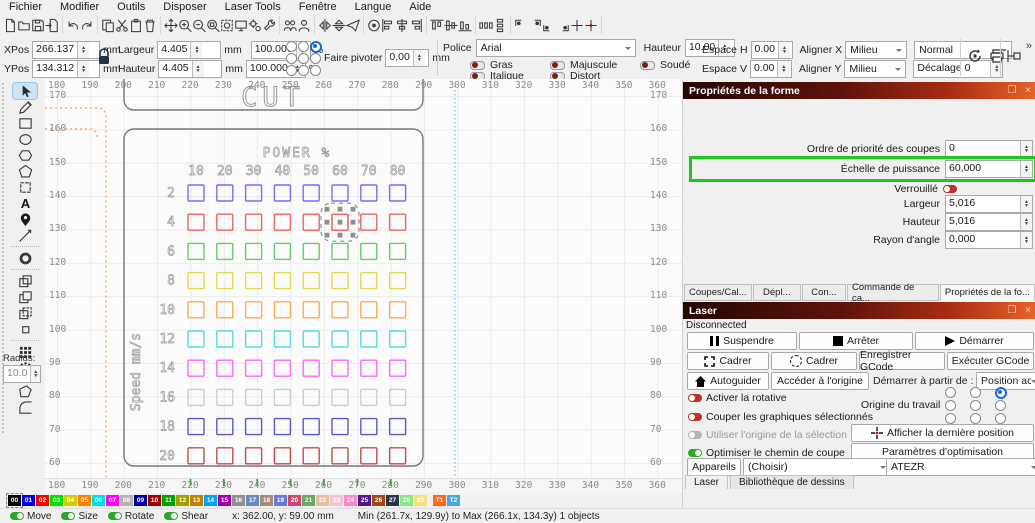 This screenshot has width=1035, height=523. What do you see at coordinates (397, 397) in the screenshot?
I see `test-square-s16-p80` at bounding box center [397, 397].